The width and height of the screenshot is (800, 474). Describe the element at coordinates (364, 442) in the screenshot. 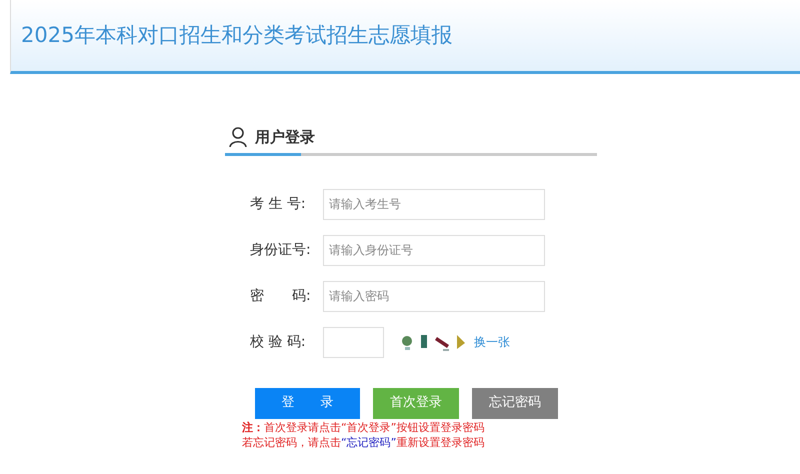

I see `note-text: 若忘记密码，请点击“忘记密码”重新设置登录密码` at that location.